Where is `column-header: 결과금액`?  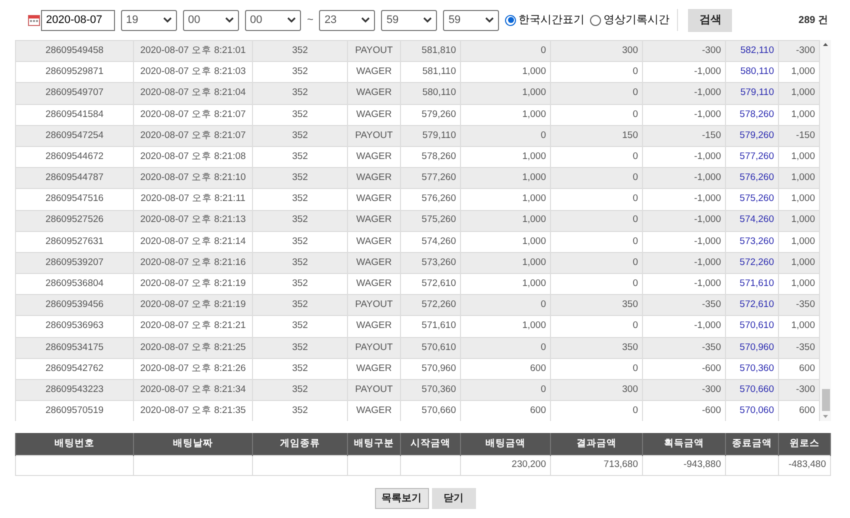
column-header: 결과금액 is located at coordinates (596, 444).